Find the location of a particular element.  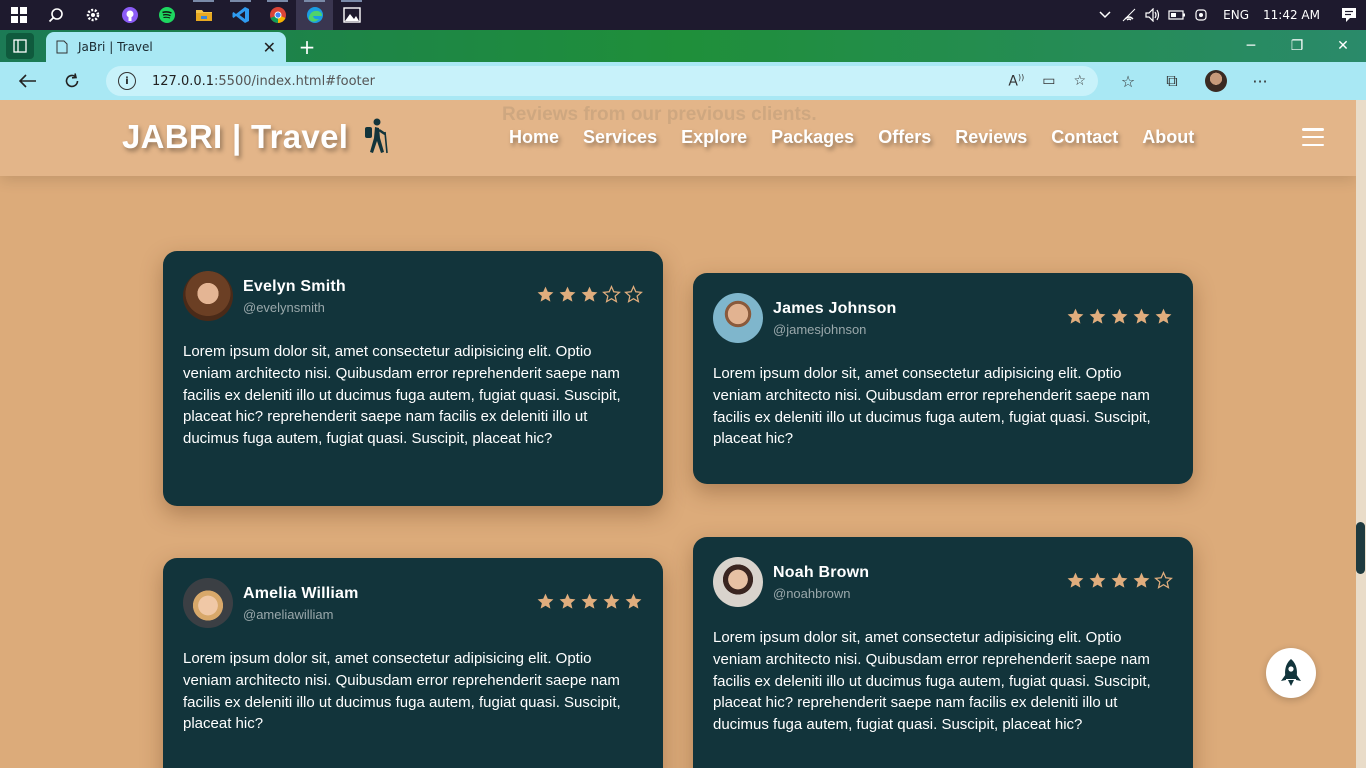

collections-icon: ⧉ is located at coordinates (1172, 81).